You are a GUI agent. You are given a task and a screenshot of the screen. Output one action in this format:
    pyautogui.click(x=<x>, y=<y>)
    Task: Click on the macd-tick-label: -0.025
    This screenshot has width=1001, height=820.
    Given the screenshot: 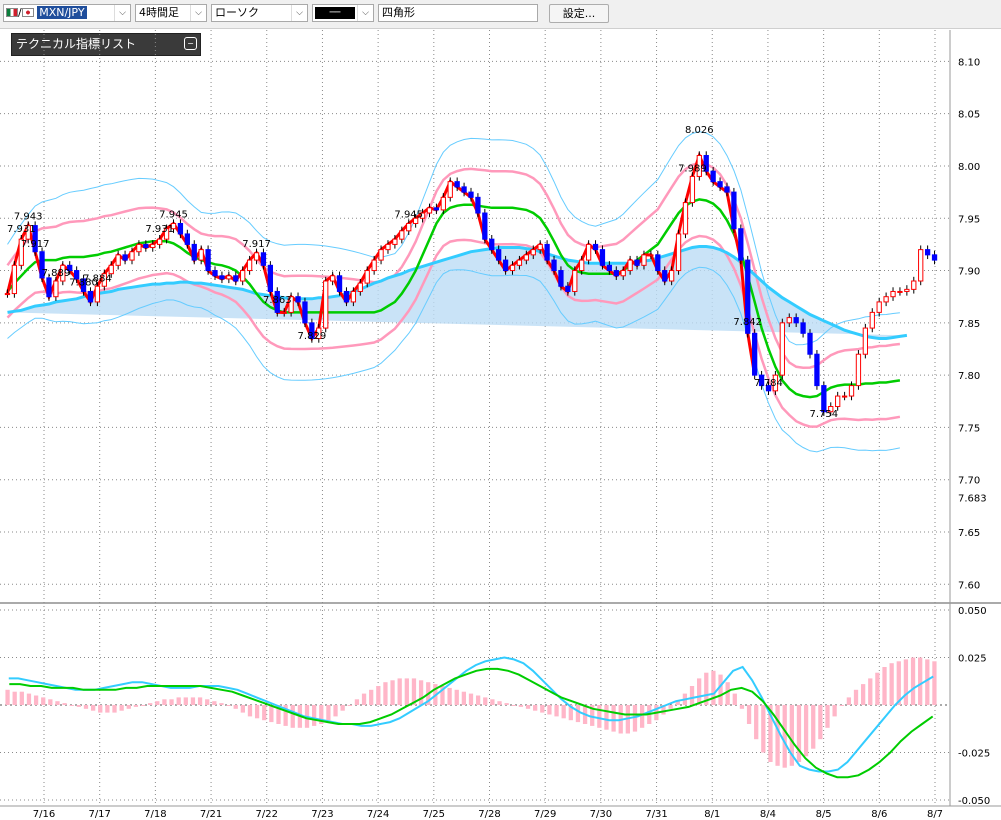 What is the action you would take?
    pyautogui.click(x=974, y=754)
    